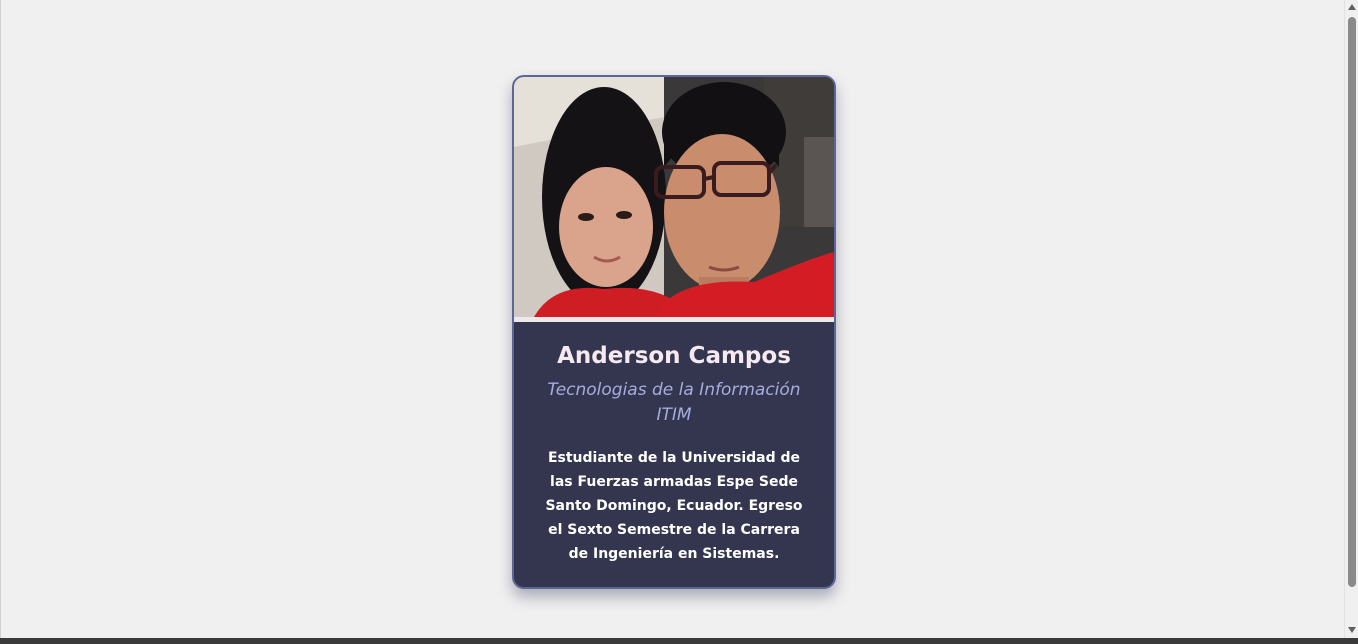 This screenshot has height=644, width=1358. Describe the element at coordinates (1352, 630) in the screenshot. I see `scroll-down-arrow-icon` at that location.